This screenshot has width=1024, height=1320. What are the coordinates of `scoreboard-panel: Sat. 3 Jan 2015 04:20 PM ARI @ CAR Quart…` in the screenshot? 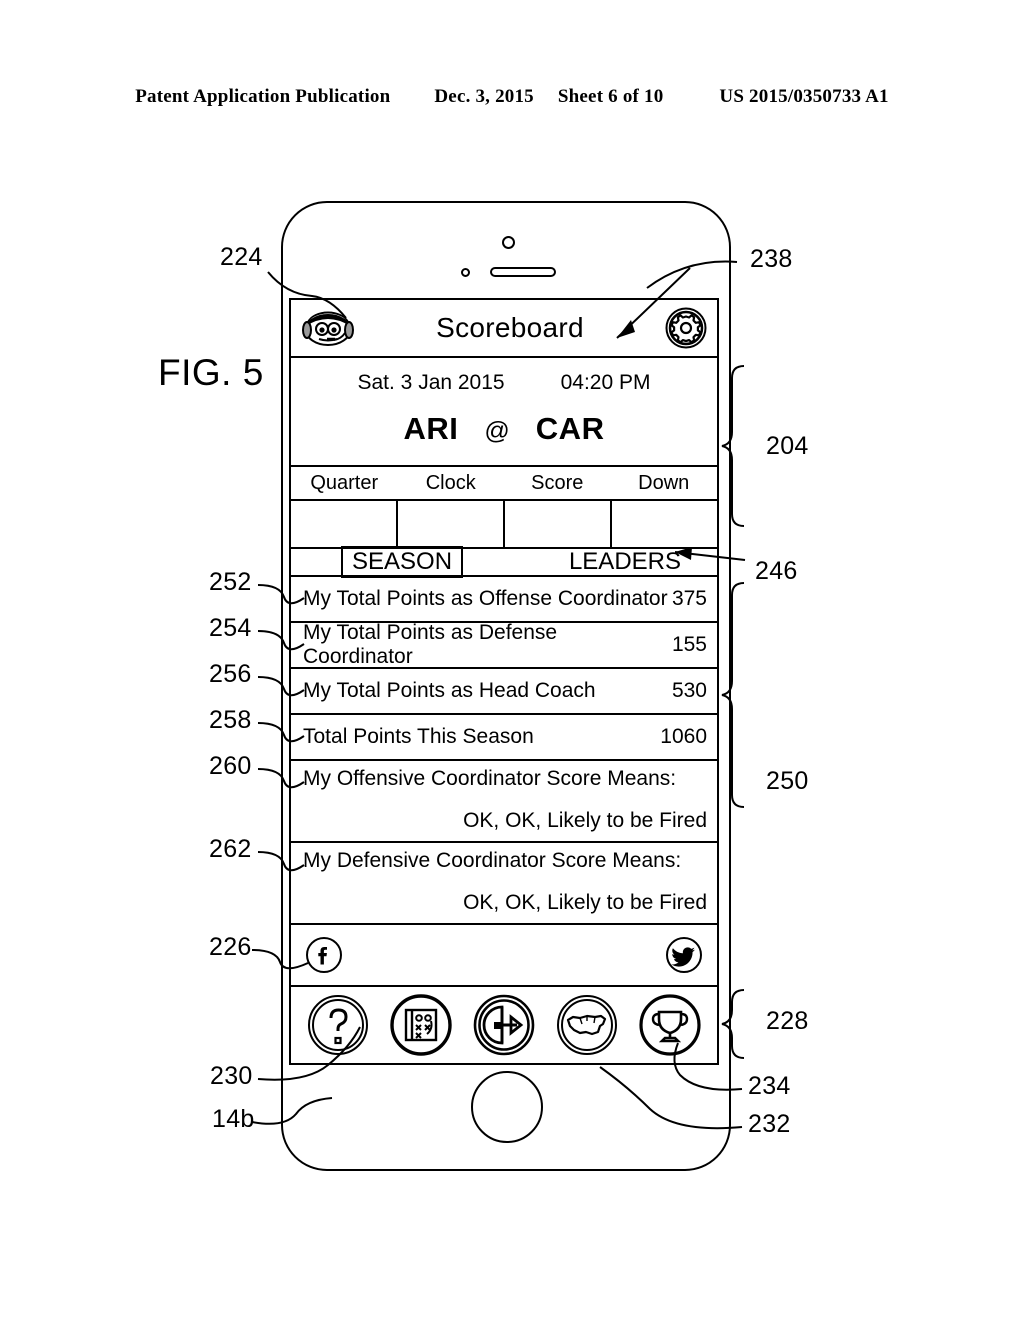 It's located at (504, 453).